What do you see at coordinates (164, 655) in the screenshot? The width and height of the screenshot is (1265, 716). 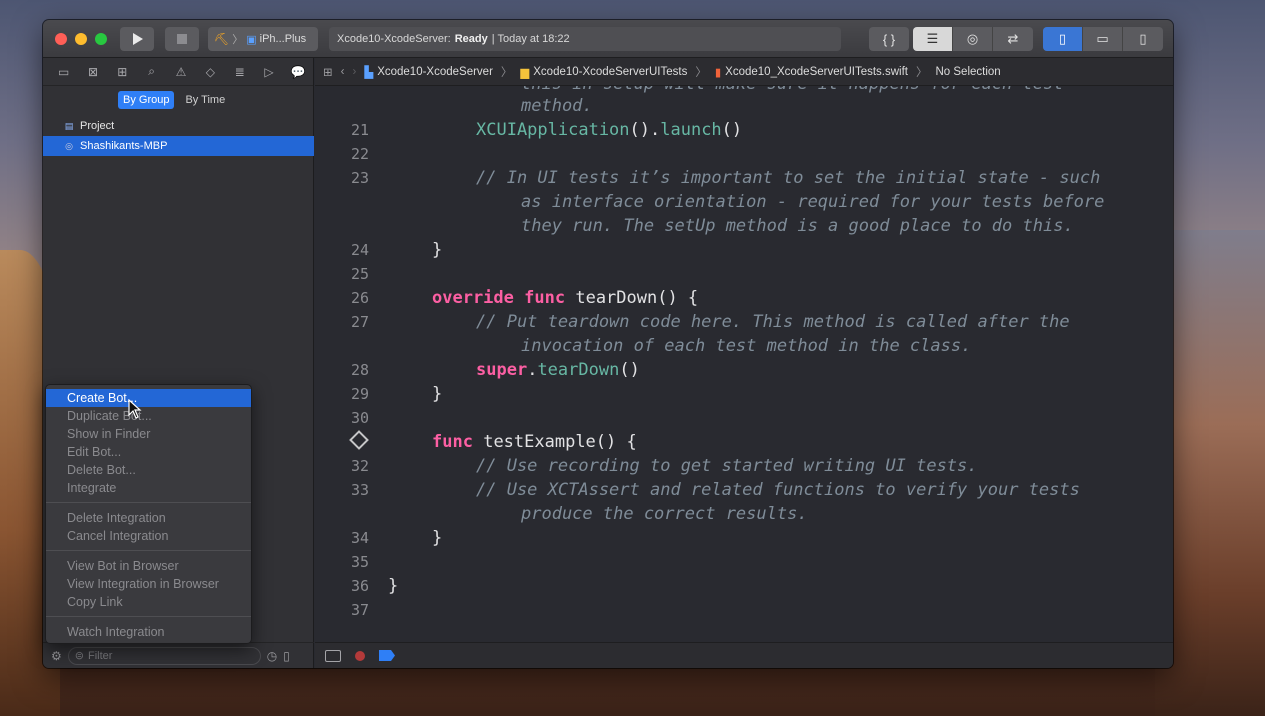 I see `filter-input: ⊜ Filter` at bounding box center [164, 655].